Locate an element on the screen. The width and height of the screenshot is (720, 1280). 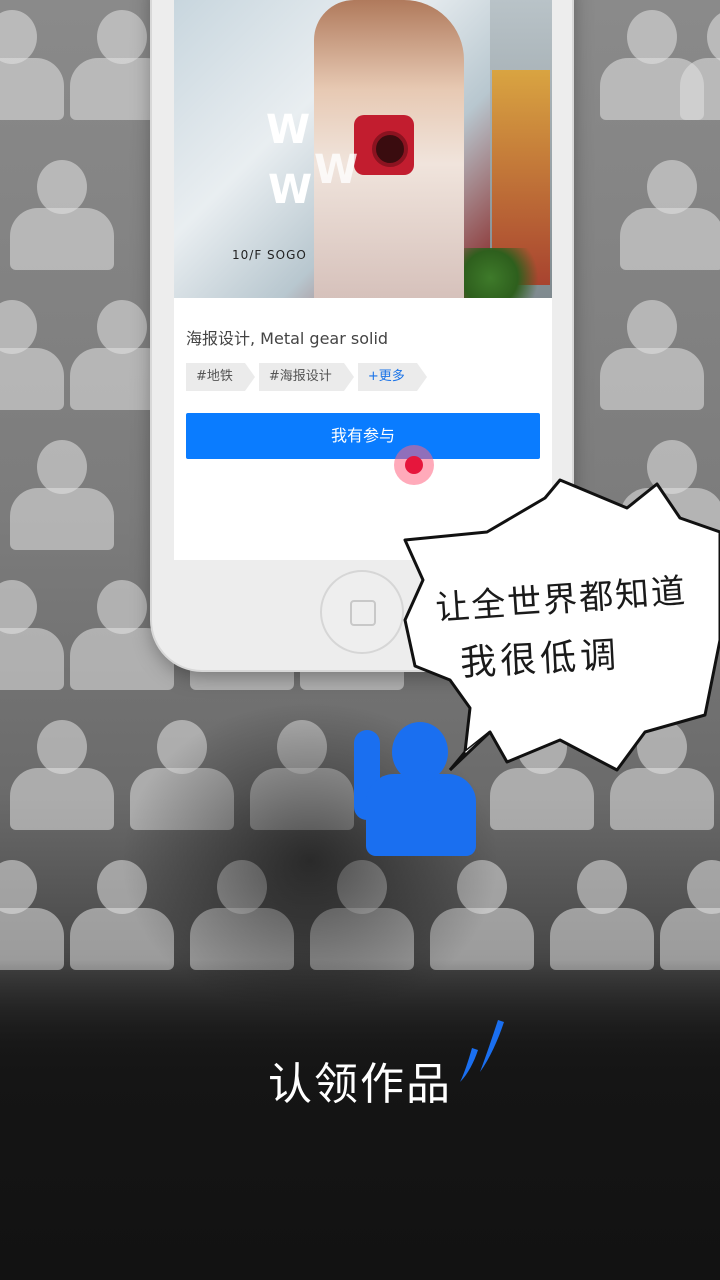
tag-subway: #地铁 is located at coordinates (220, 377).